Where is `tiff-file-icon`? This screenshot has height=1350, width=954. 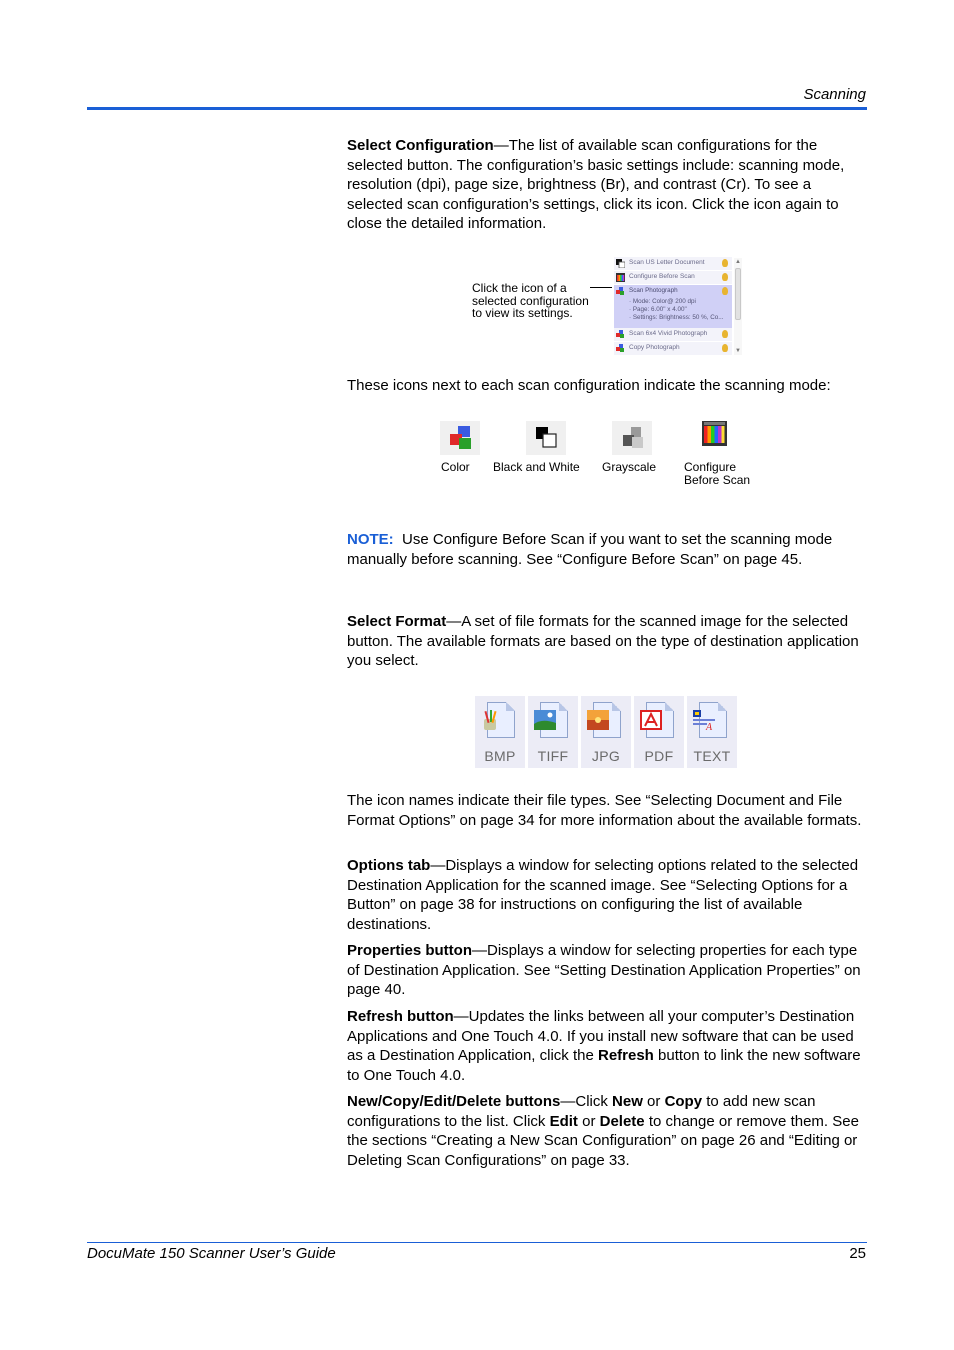 tiff-file-icon is located at coordinates (545, 720).